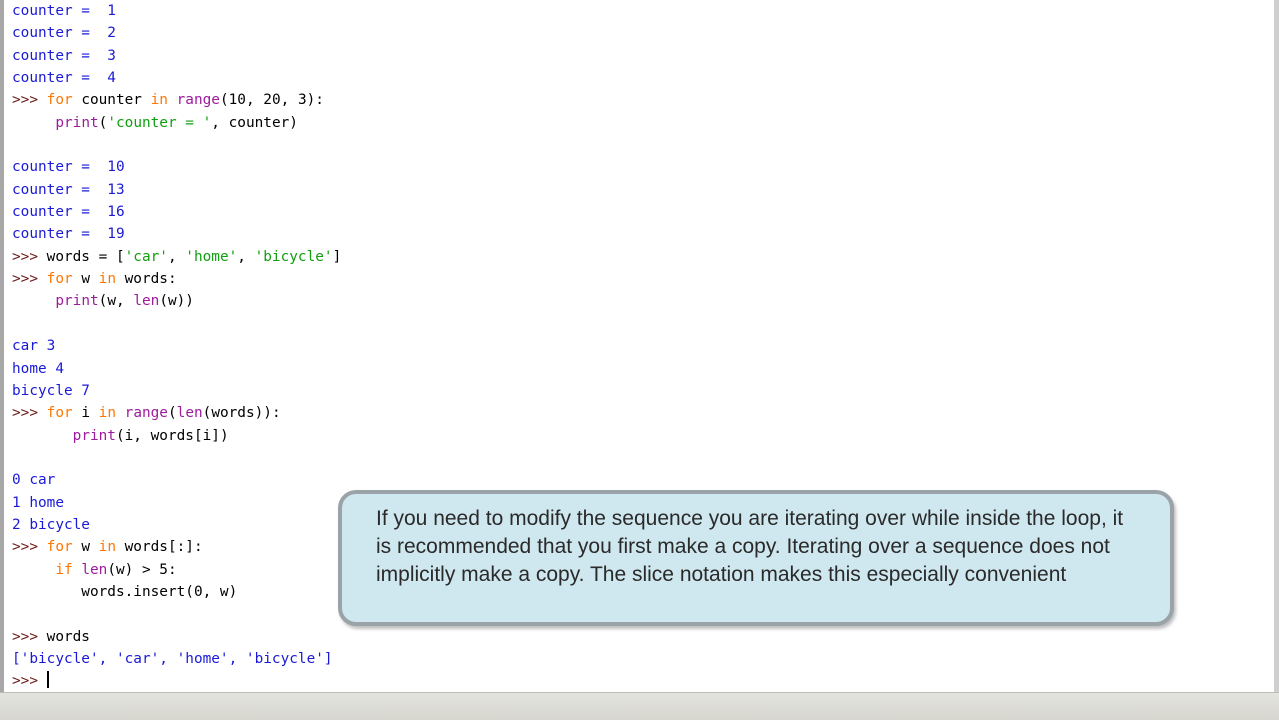 The width and height of the screenshot is (1279, 720). Describe the element at coordinates (47, 680) in the screenshot. I see `text-cursor` at that location.